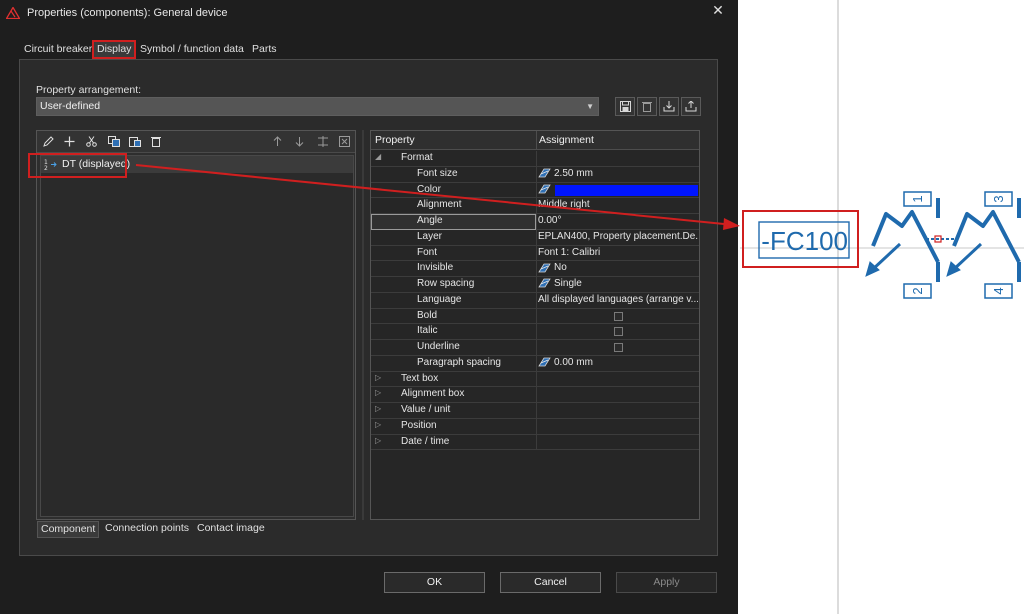 The image size is (1024, 614). Describe the element at coordinates (419, 425) in the screenshot. I see `property-name: Position` at that location.